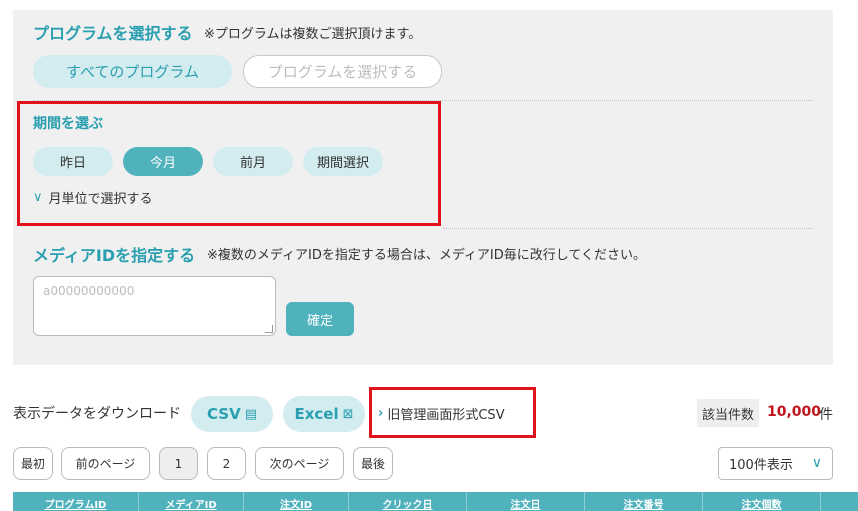  What do you see at coordinates (794, 412) in the screenshot?
I see `result-count-value: 10,000` at bounding box center [794, 412].